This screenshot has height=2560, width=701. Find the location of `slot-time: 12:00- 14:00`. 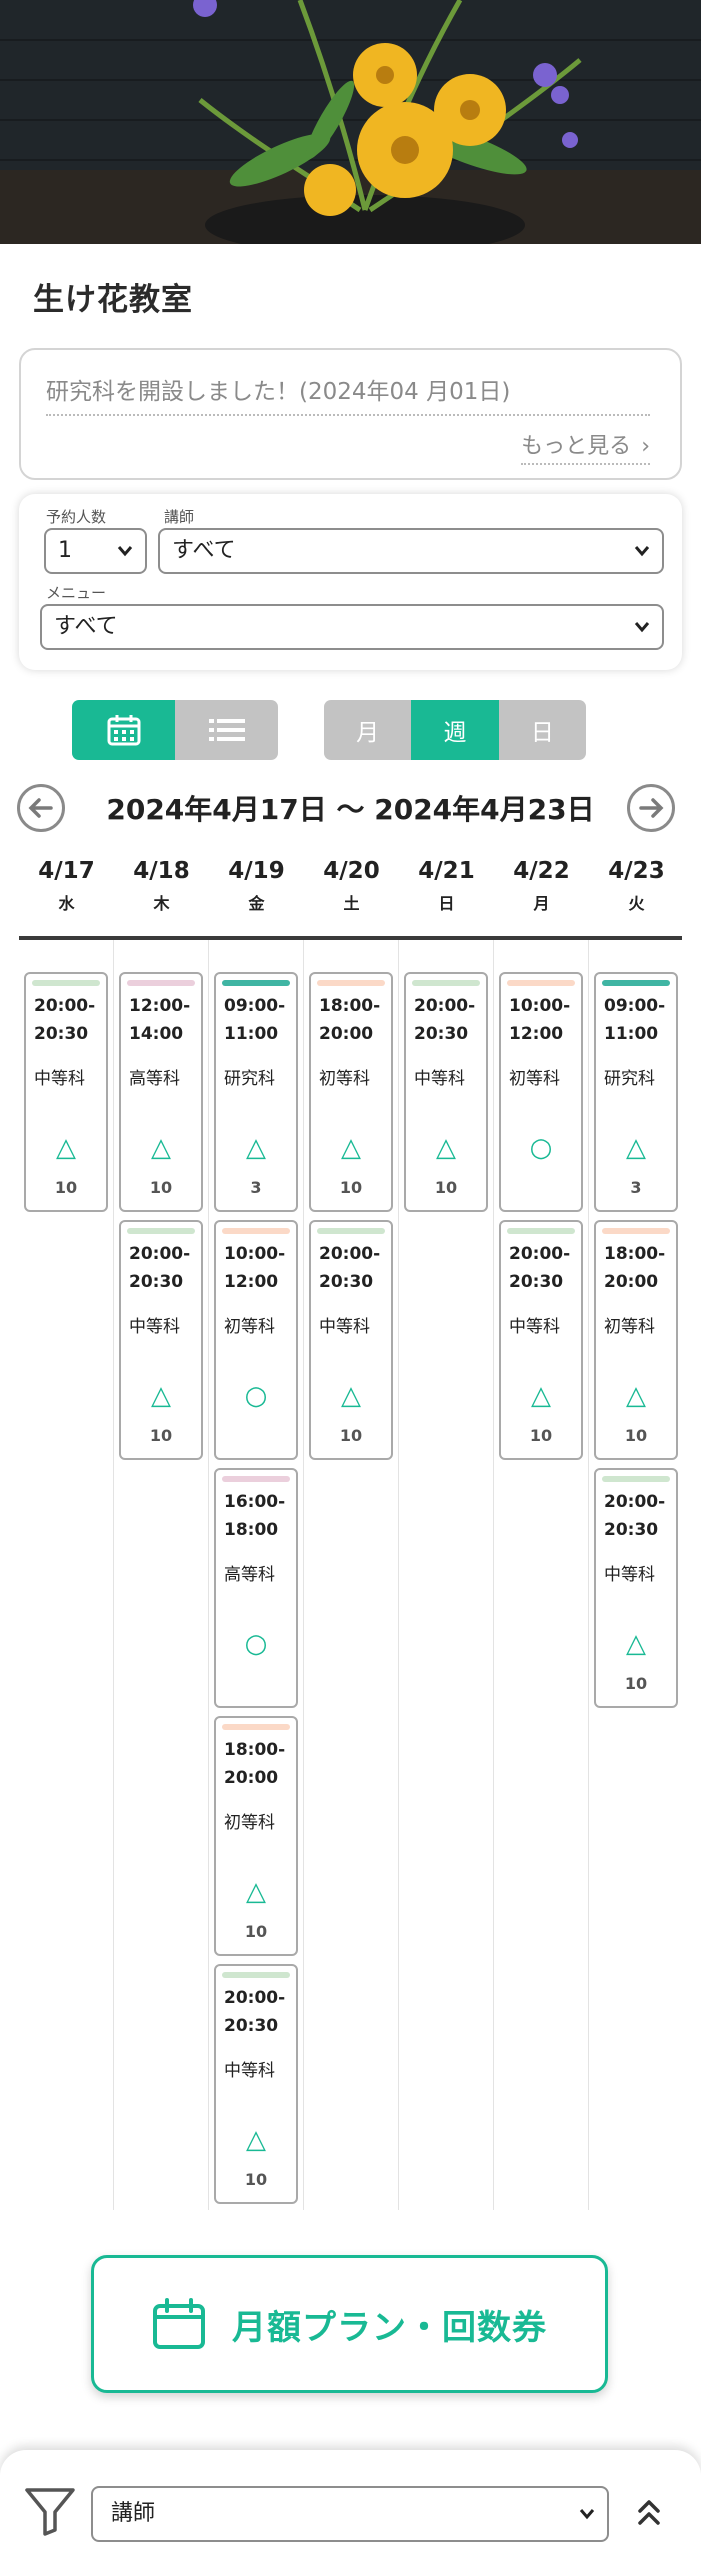

slot-time: 12:00- 14:00 is located at coordinates (159, 1020).